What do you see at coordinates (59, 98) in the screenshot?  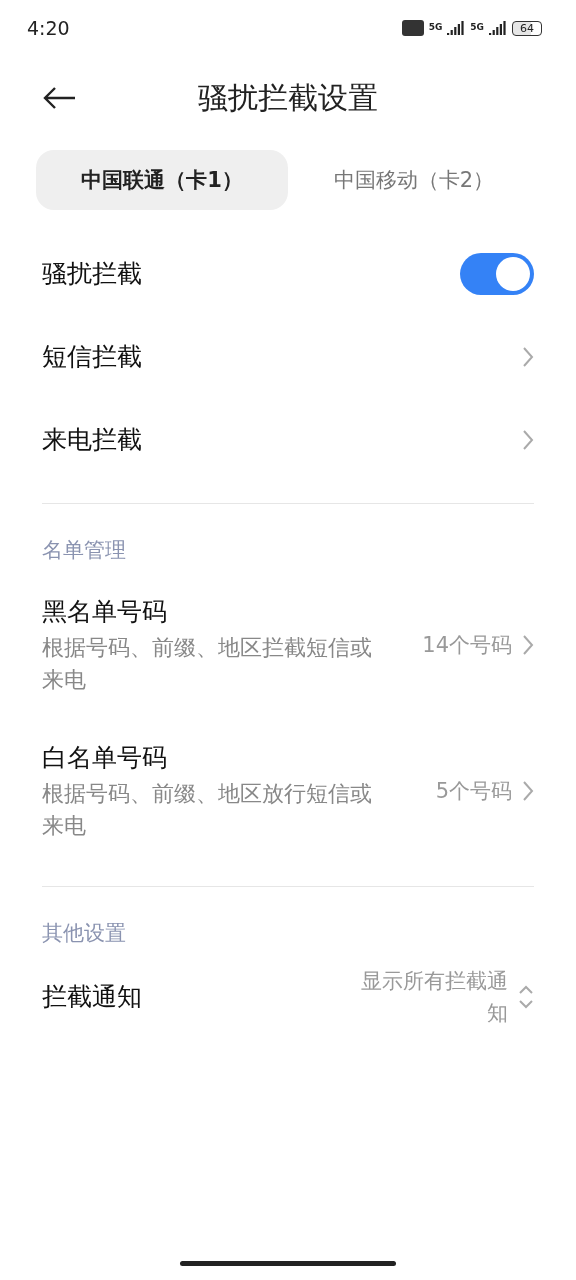 I see `back-arrow-icon` at bounding box center [59, 98].